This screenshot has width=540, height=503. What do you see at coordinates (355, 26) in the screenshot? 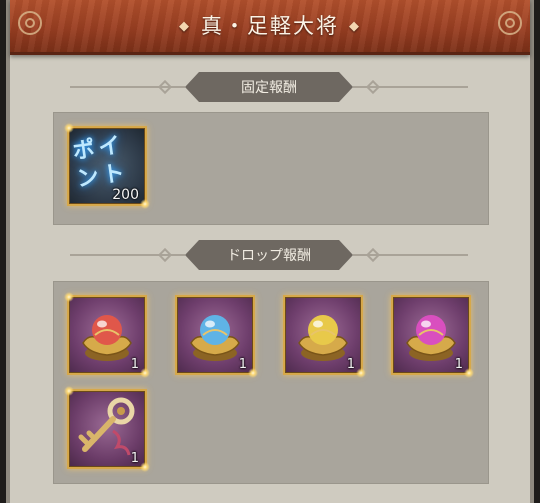
I see `diamond-icon-right: ◆` at bounding box center [355, 26].